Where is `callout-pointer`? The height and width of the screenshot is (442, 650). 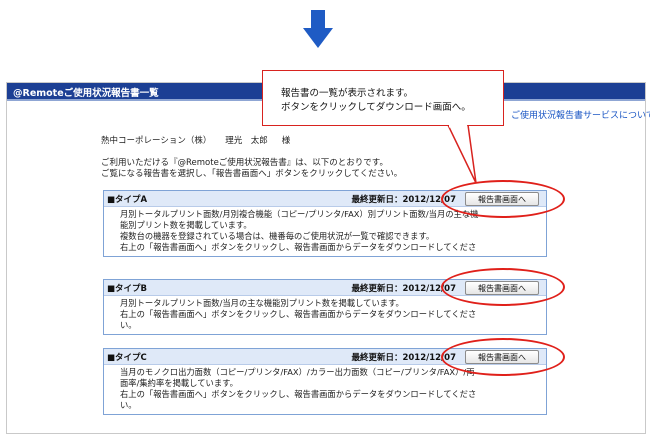
callout-pointer is located at coordinates (462, 154).